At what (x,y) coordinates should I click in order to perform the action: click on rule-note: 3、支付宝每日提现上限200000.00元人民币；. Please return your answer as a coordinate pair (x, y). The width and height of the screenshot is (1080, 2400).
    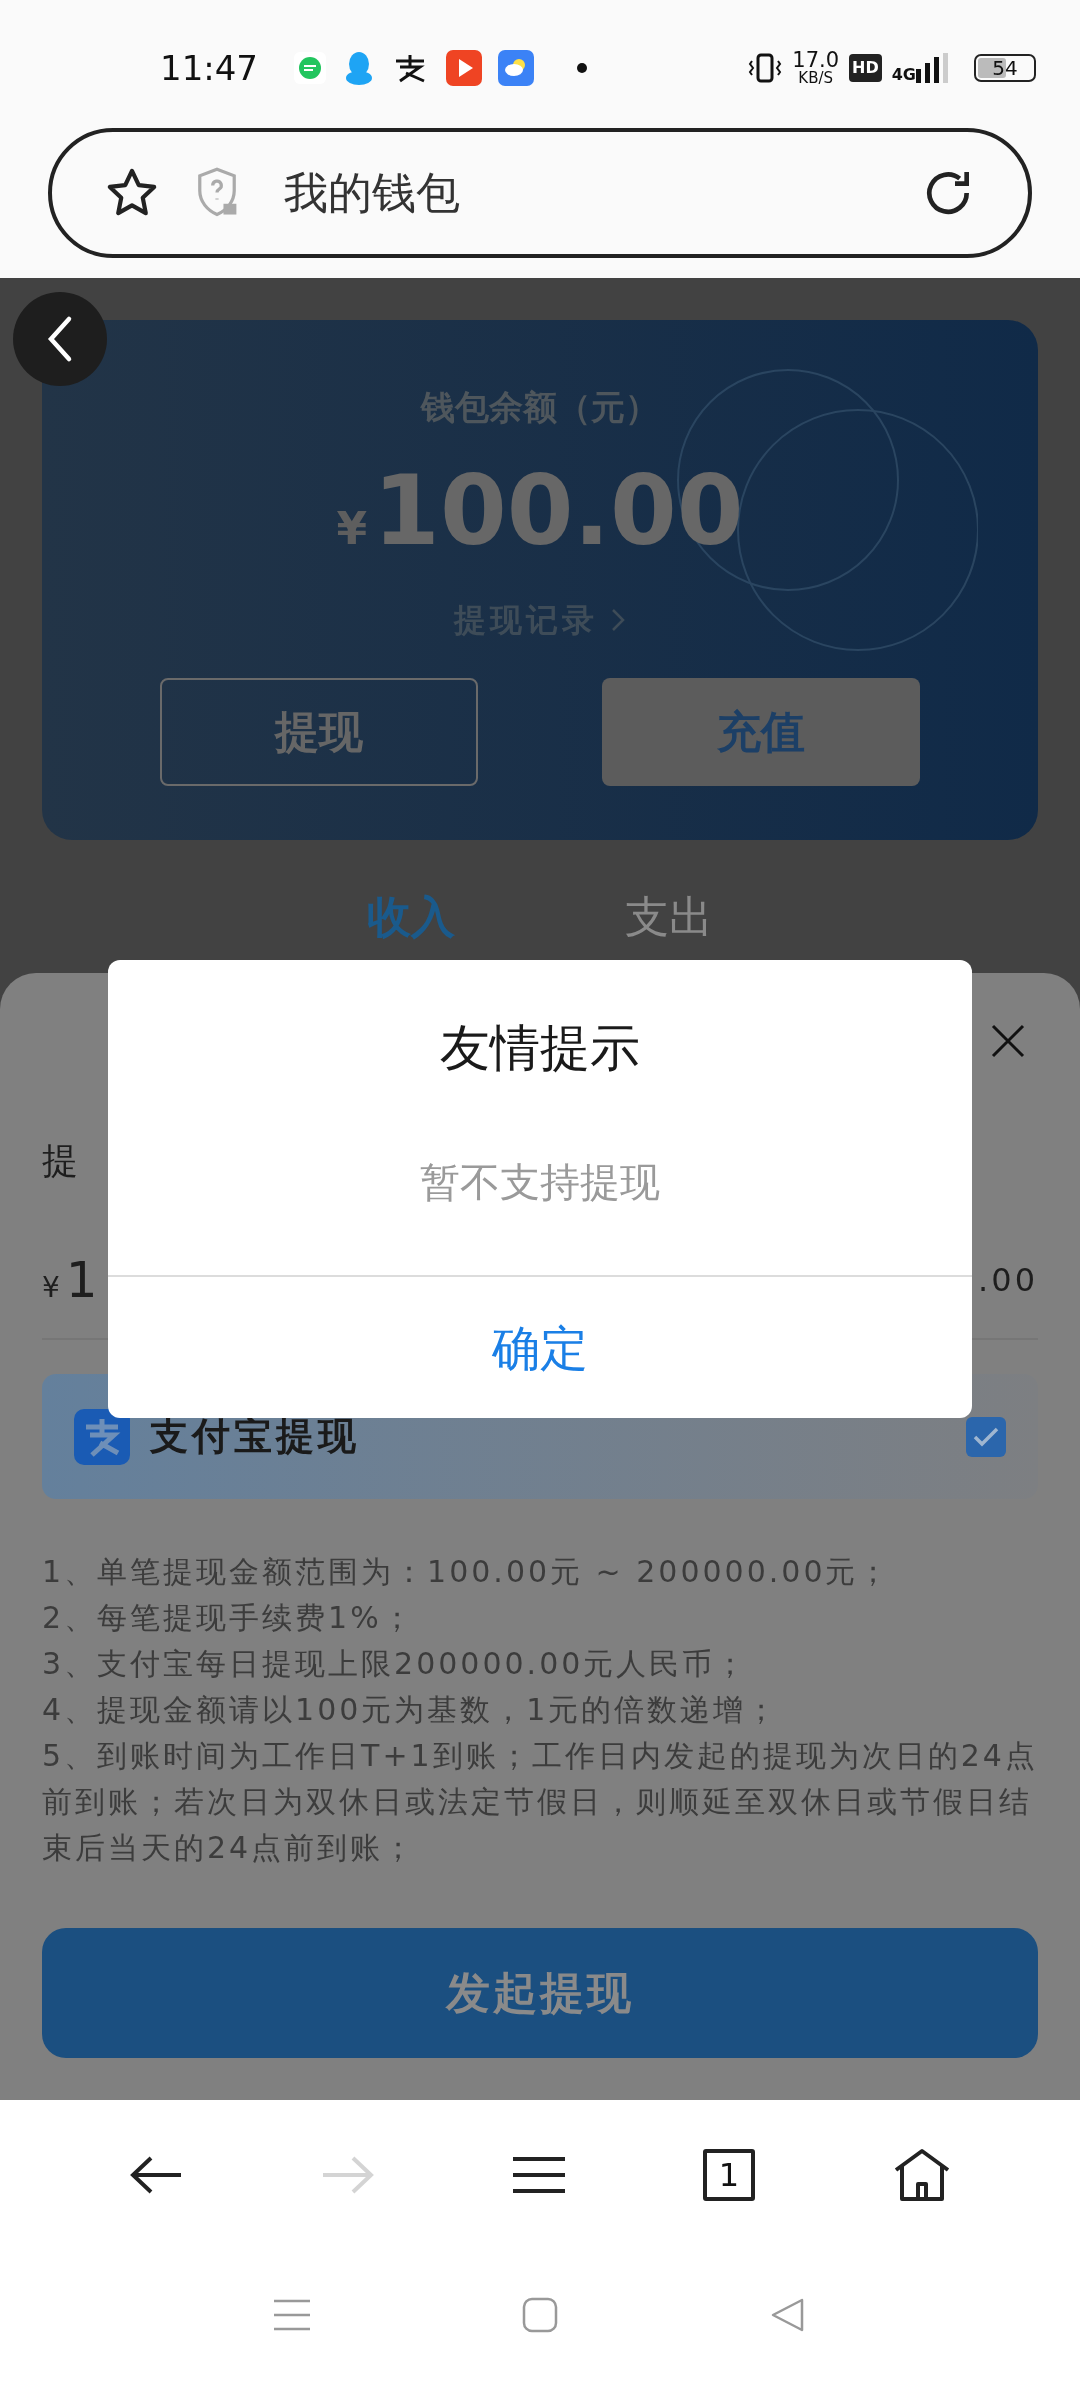
    Looking at the image, I should click on (396, 1664).